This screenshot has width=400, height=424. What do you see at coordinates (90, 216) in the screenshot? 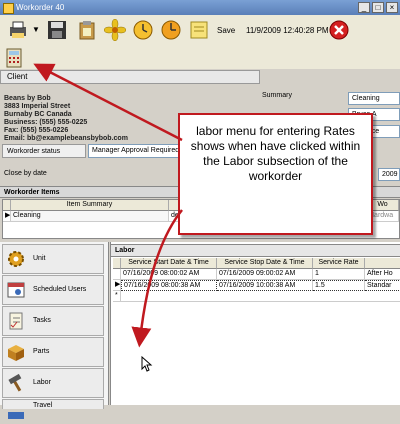
I see `item-summary-cell: Cleaning` at bounding box center [90, 216].